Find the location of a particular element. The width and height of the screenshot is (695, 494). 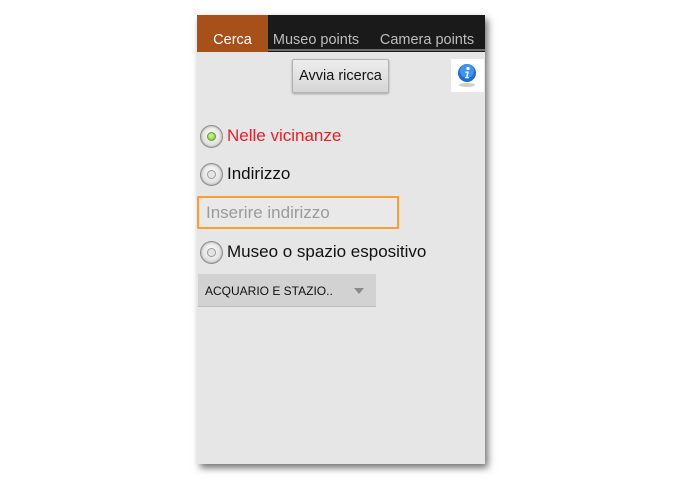

radio-label-address: Indirizzo is located at coordinates (259, 173).